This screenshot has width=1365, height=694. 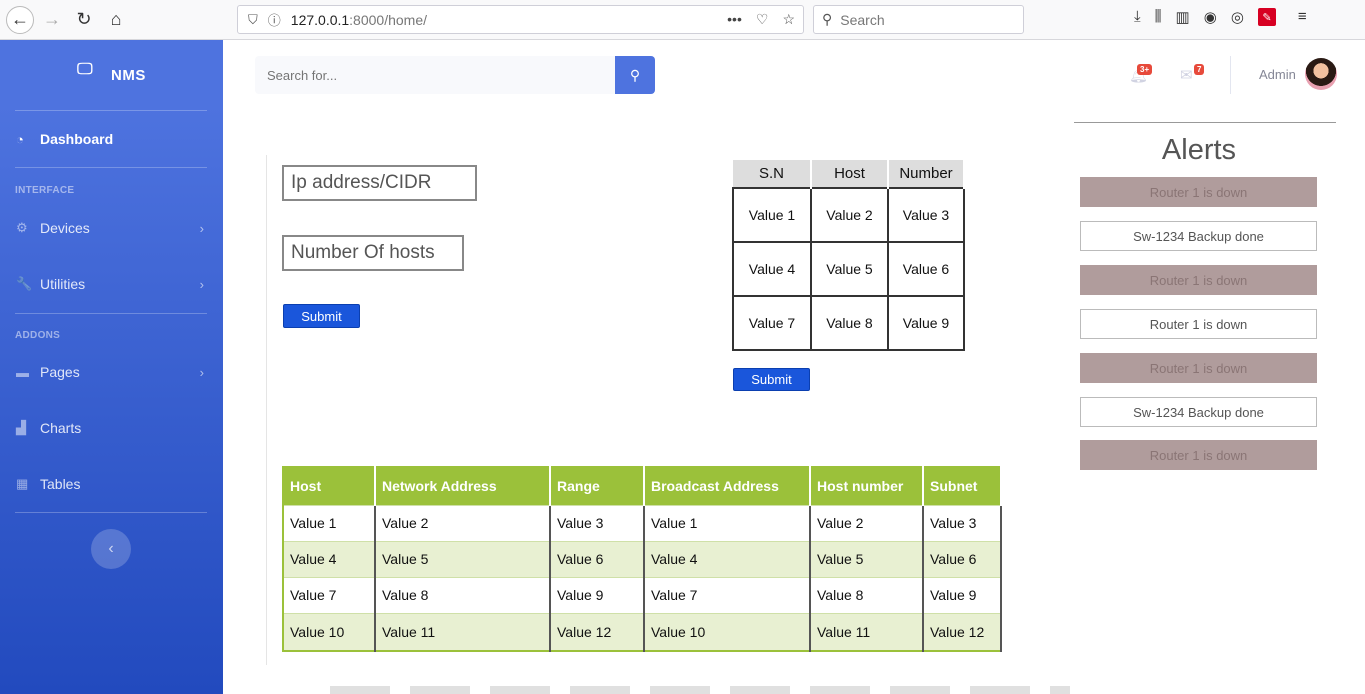 What do you see at coordinates (435, 75) in the screenshot?
I see `search-input` at bounding box center [435, 75].